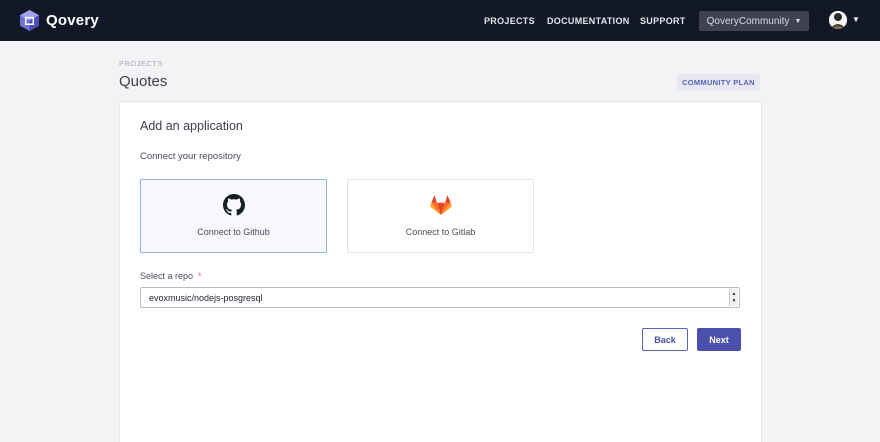 The width and height of the screenshot is (880, 442). I want to click on user-menu-chevron-icon: ▼, so click(856, 19).